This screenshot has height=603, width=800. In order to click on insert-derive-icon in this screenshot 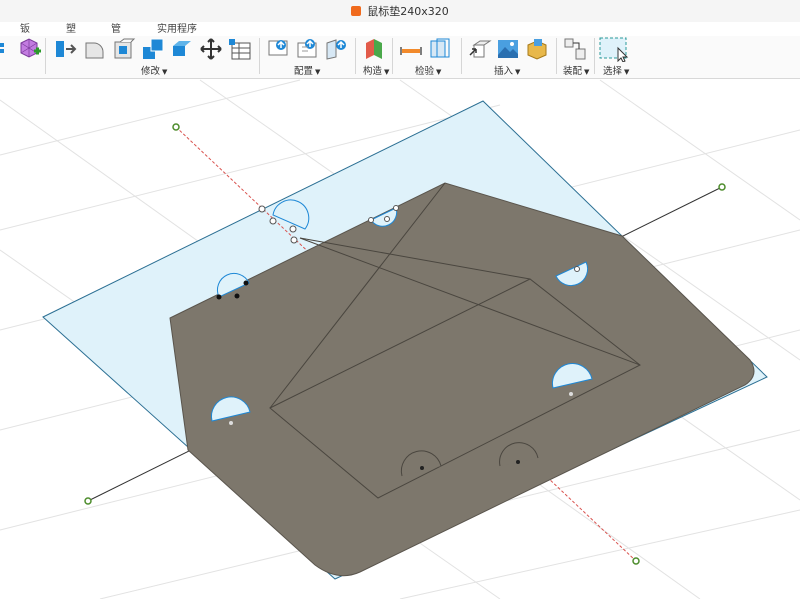, I will do `click(480, 49)`.